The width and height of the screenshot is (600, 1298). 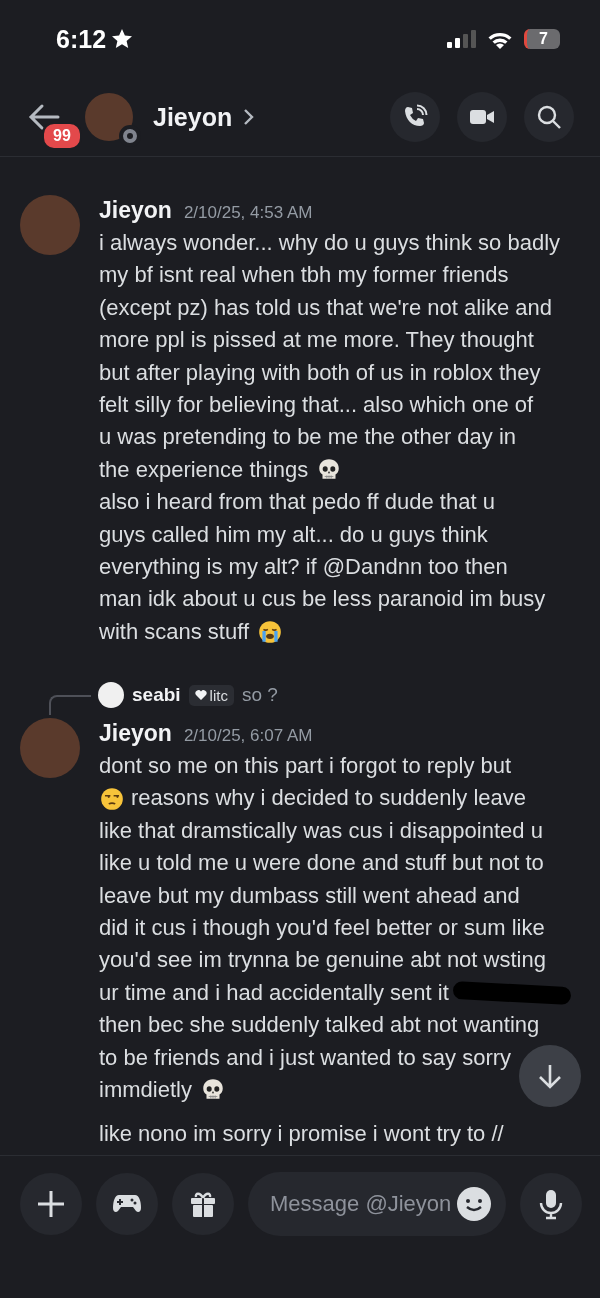 I want to click on unamused-face-emoji, so click(x=112, y=798).